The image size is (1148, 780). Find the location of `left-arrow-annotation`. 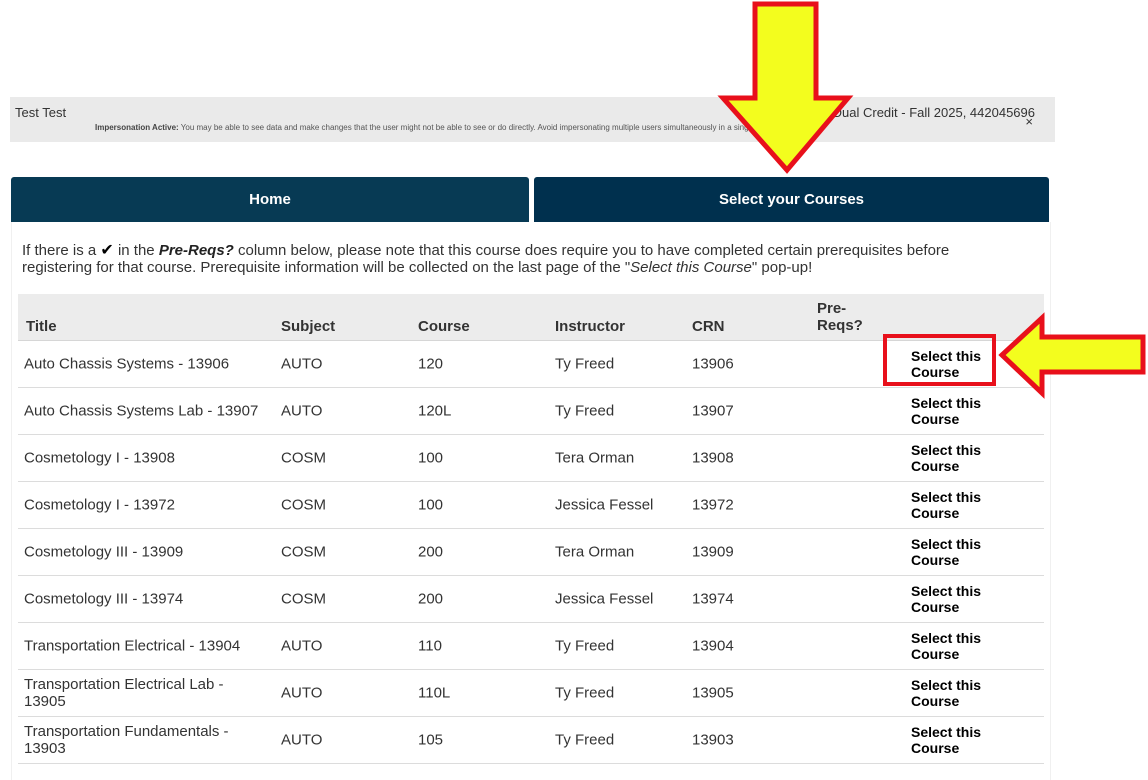

left-arrow-annotation is located at coordinates (1072, 355).